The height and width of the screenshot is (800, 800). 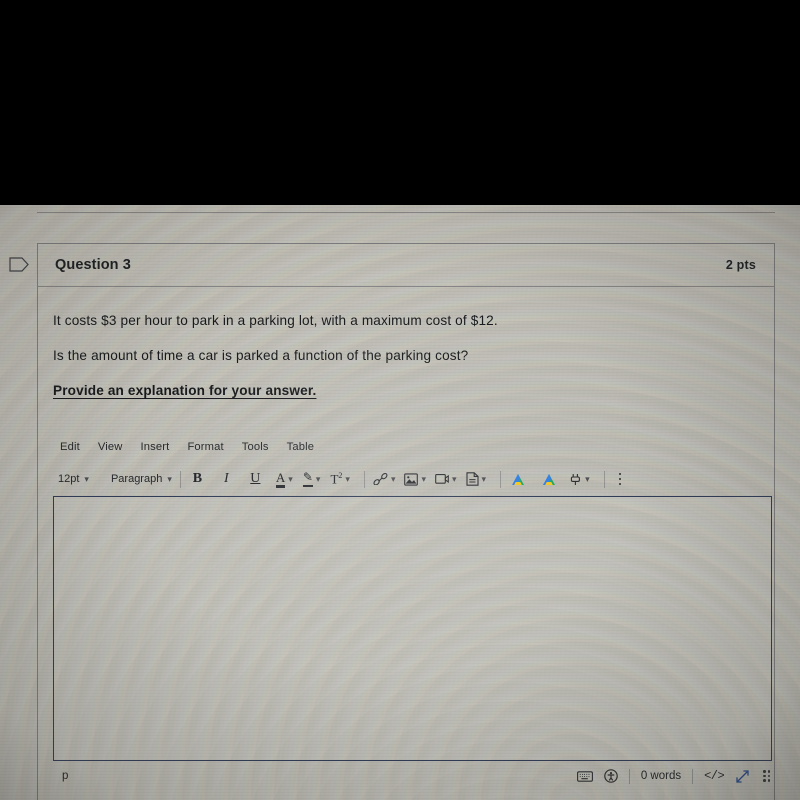 I want to click on underline-button: U, so click(x=255, y=479).